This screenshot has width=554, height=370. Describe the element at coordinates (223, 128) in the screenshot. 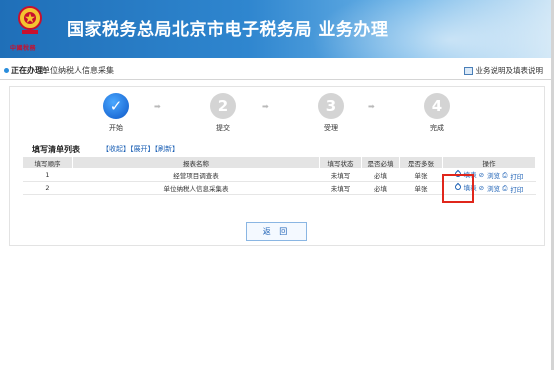

I see `step-label: 提交` at that location.